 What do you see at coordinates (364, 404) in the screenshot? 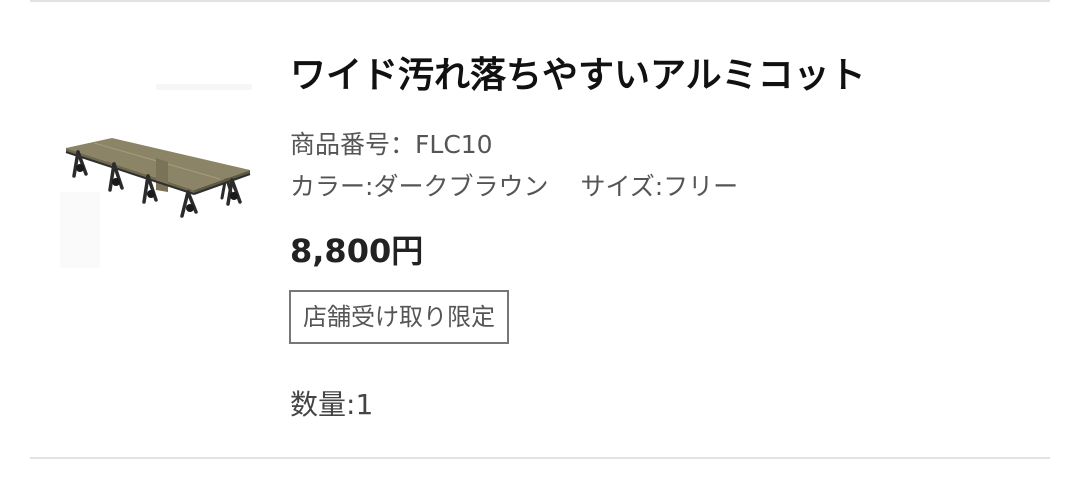
I see `quantity-value: 1` at bounding box center [364, 404].